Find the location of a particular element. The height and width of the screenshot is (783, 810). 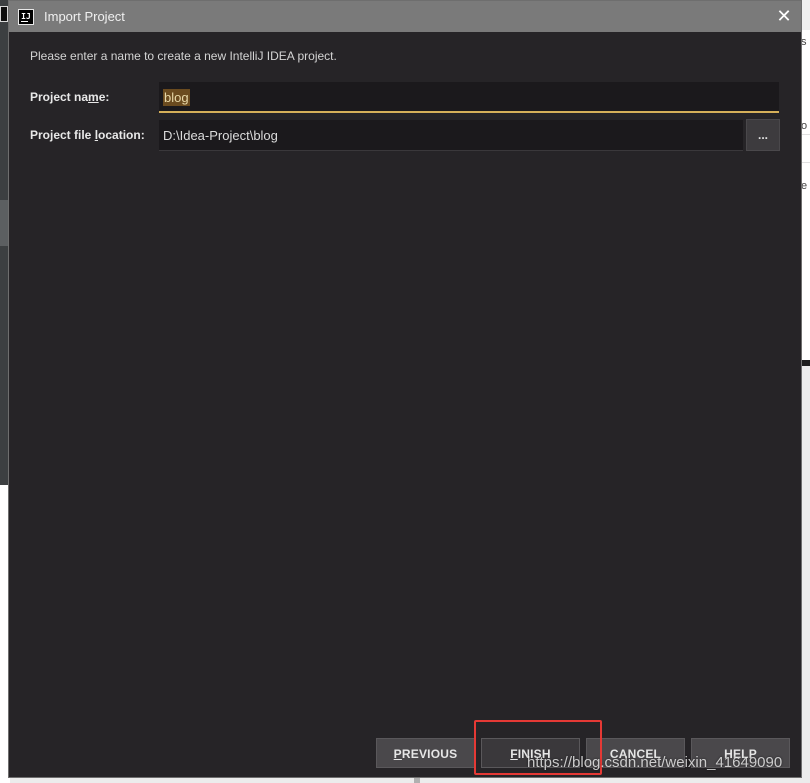

dialog-titlebar: IJ Import Project ✕ is located at coordinates (405, 16).